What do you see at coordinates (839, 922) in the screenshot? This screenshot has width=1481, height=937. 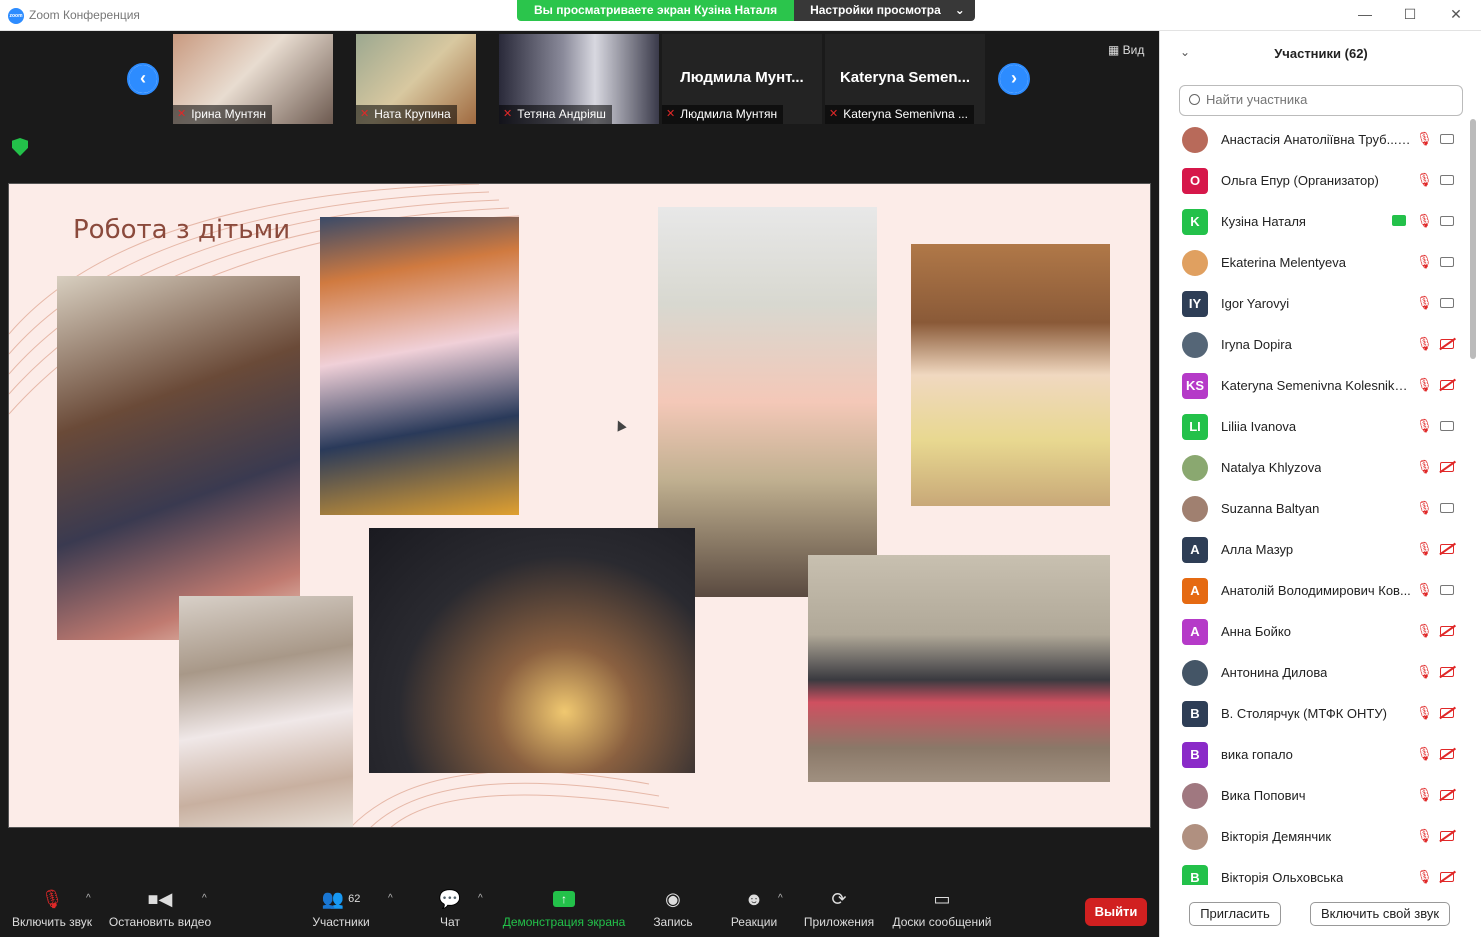 I see `apps-label: Приложения` at bounding box center [839, 922].